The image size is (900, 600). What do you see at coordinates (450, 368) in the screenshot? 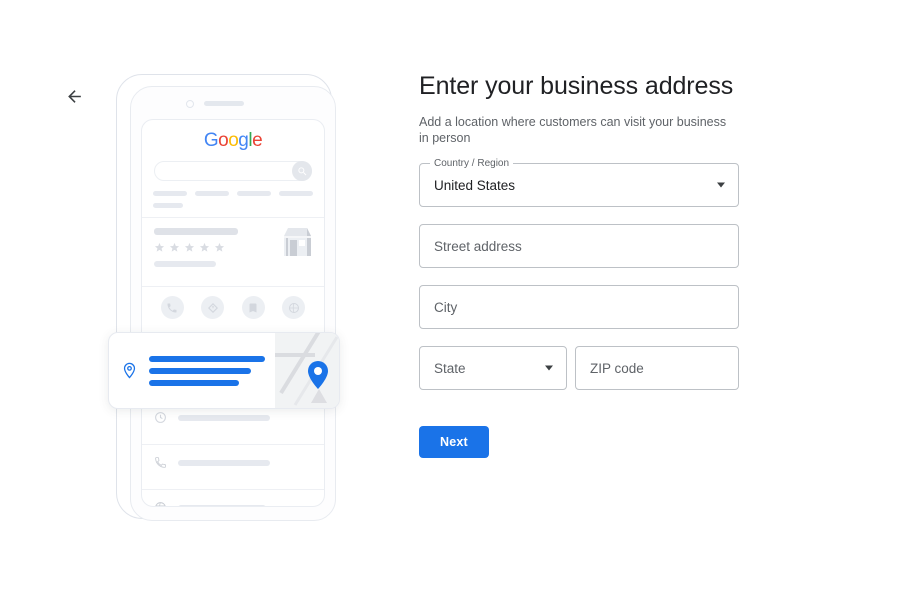
I see `state-placeholder: State` at bounding box center [450, 368].